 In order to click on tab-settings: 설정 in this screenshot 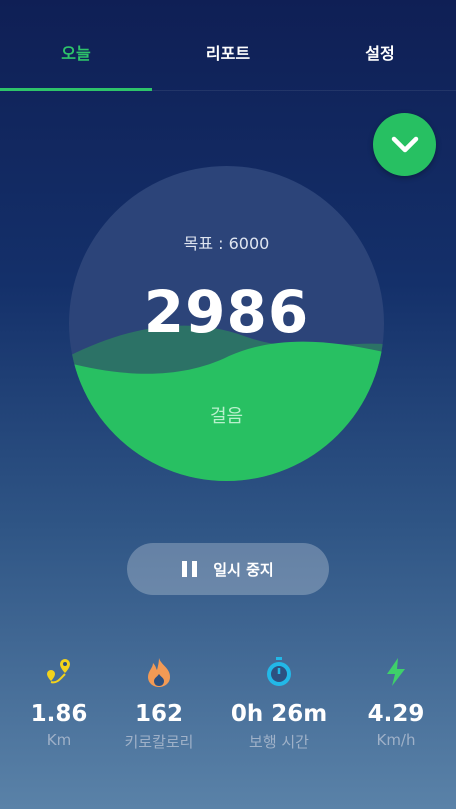, I will do `click(380, 52)`.